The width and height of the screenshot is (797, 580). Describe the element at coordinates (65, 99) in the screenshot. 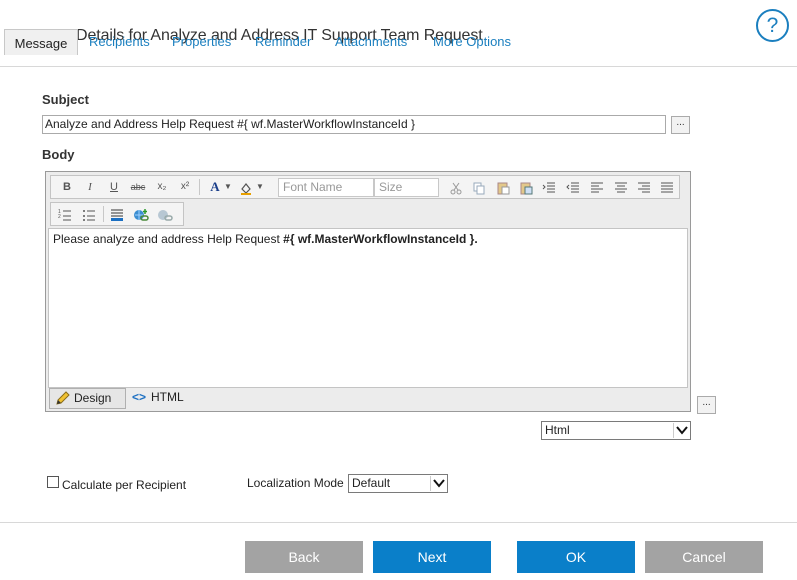

I see `subject-label: Subject` at that location.